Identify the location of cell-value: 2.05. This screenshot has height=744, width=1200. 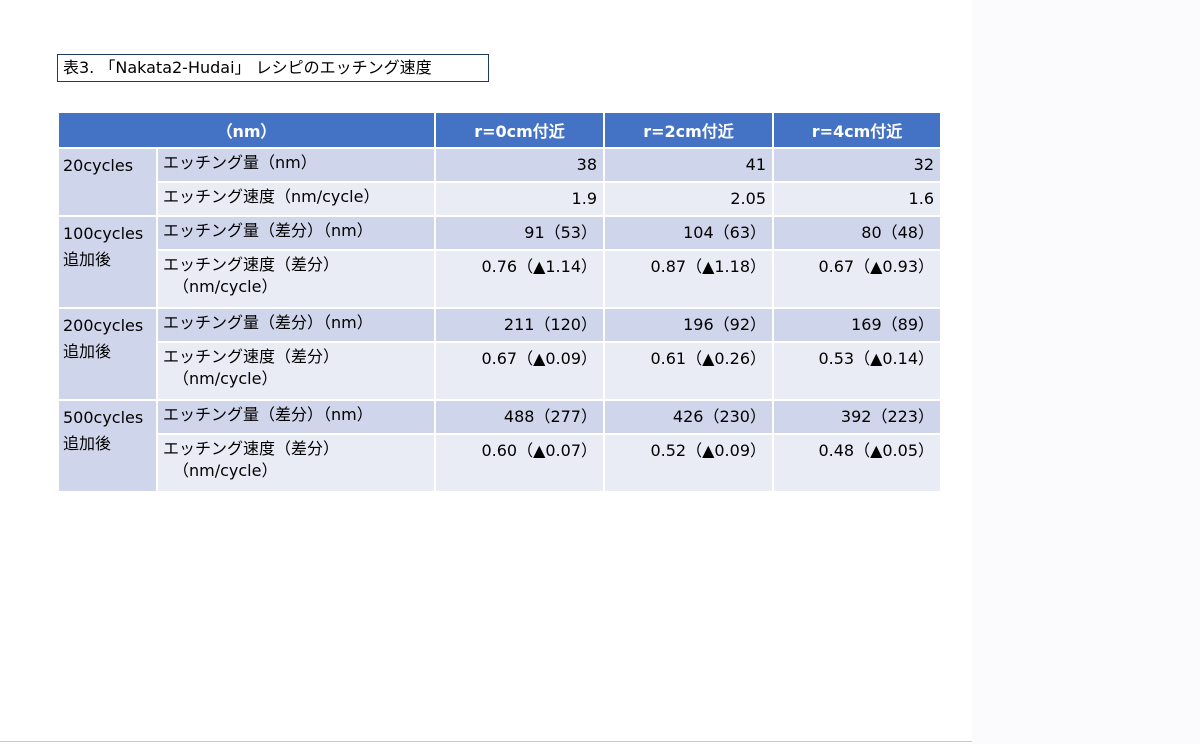
(688, 199).